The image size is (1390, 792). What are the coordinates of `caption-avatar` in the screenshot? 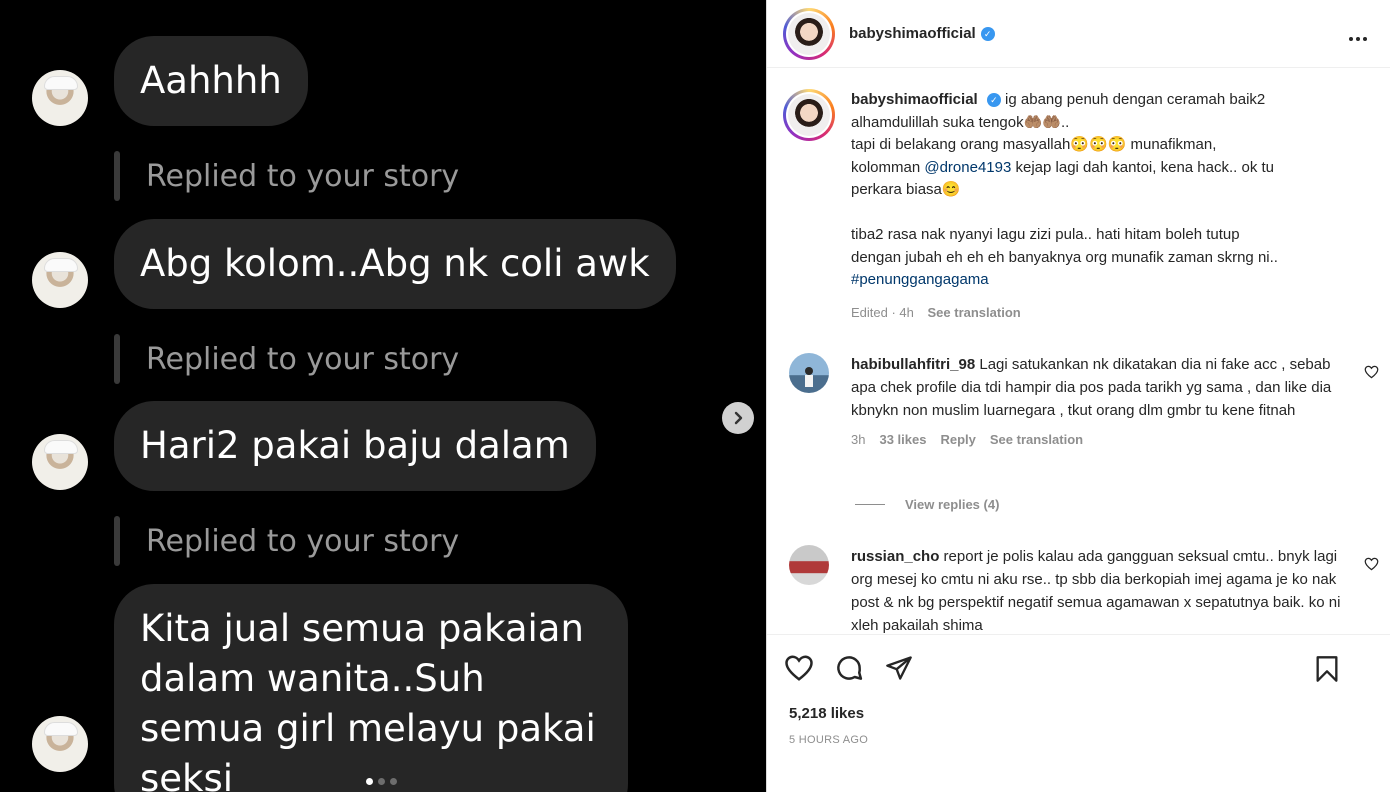 It's located at (809, 115).